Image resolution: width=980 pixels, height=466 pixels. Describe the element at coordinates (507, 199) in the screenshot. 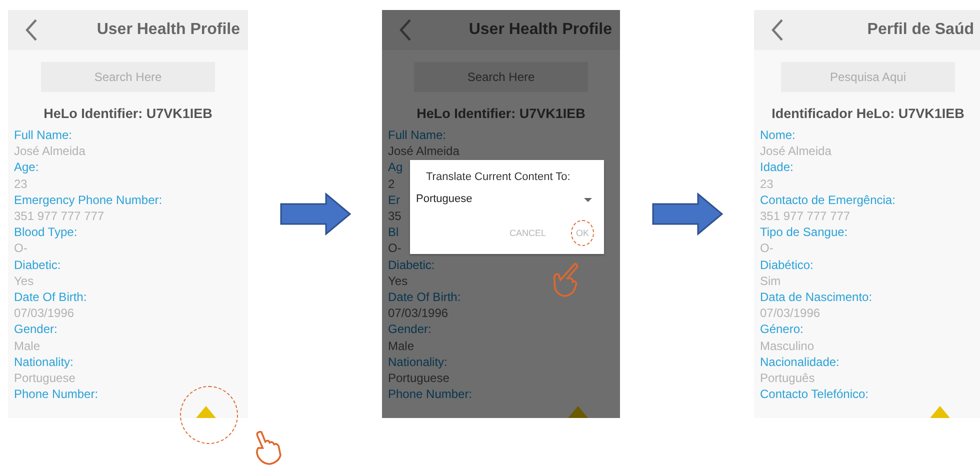

I see `language-dropdown: Portuguese` at that location.